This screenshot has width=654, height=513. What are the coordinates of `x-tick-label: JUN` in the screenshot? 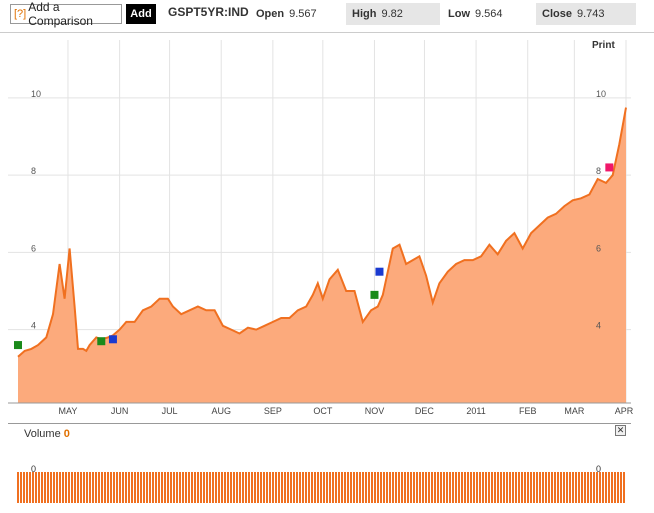 It's located at (120, 411).